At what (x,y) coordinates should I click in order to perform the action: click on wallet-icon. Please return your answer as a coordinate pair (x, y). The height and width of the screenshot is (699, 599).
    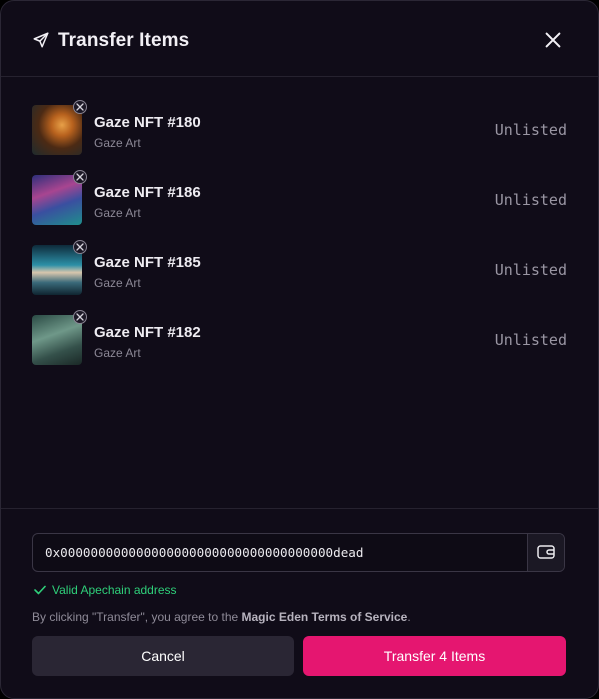
    Looking at the image, I should click on (546, 552).